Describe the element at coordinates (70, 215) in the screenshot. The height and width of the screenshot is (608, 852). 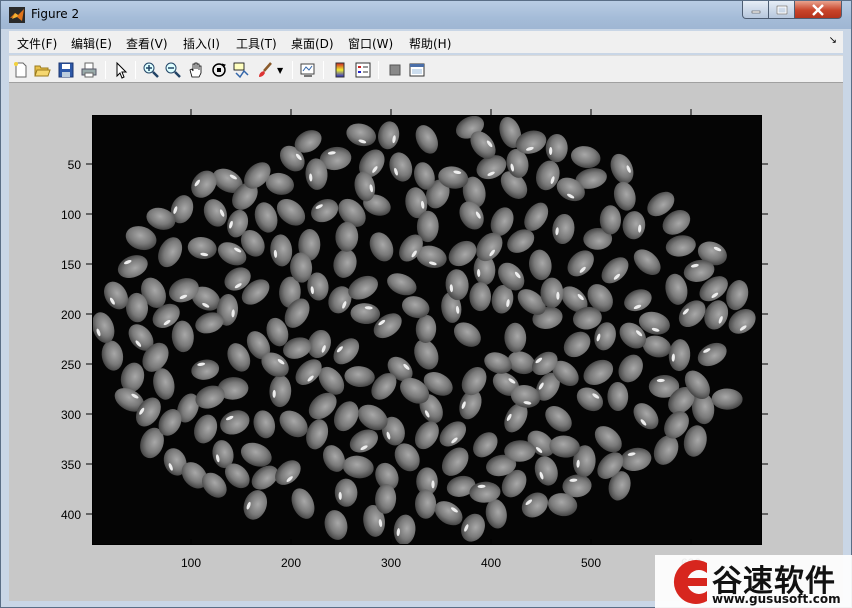
I see `y-tick-label: 100` at that location.